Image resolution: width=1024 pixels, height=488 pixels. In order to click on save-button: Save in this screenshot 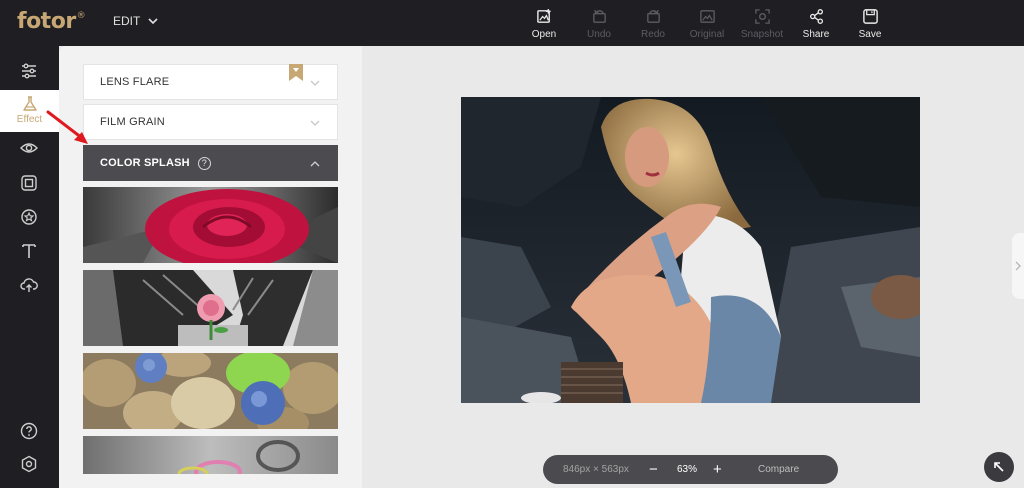, I will do `click(870, 24)`.